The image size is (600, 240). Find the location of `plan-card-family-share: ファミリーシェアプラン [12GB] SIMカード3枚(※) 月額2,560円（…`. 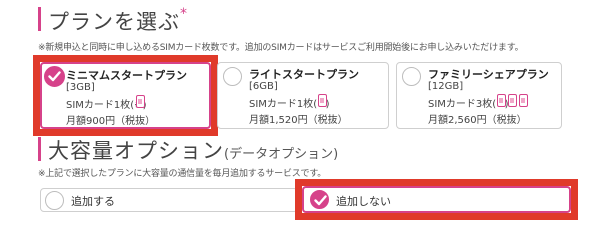

plan-card-family-share: ファミリーシェアプラン [12GB] SIMカード3枚(※) 月額2,560円（… is located at coordinates (479, 95).